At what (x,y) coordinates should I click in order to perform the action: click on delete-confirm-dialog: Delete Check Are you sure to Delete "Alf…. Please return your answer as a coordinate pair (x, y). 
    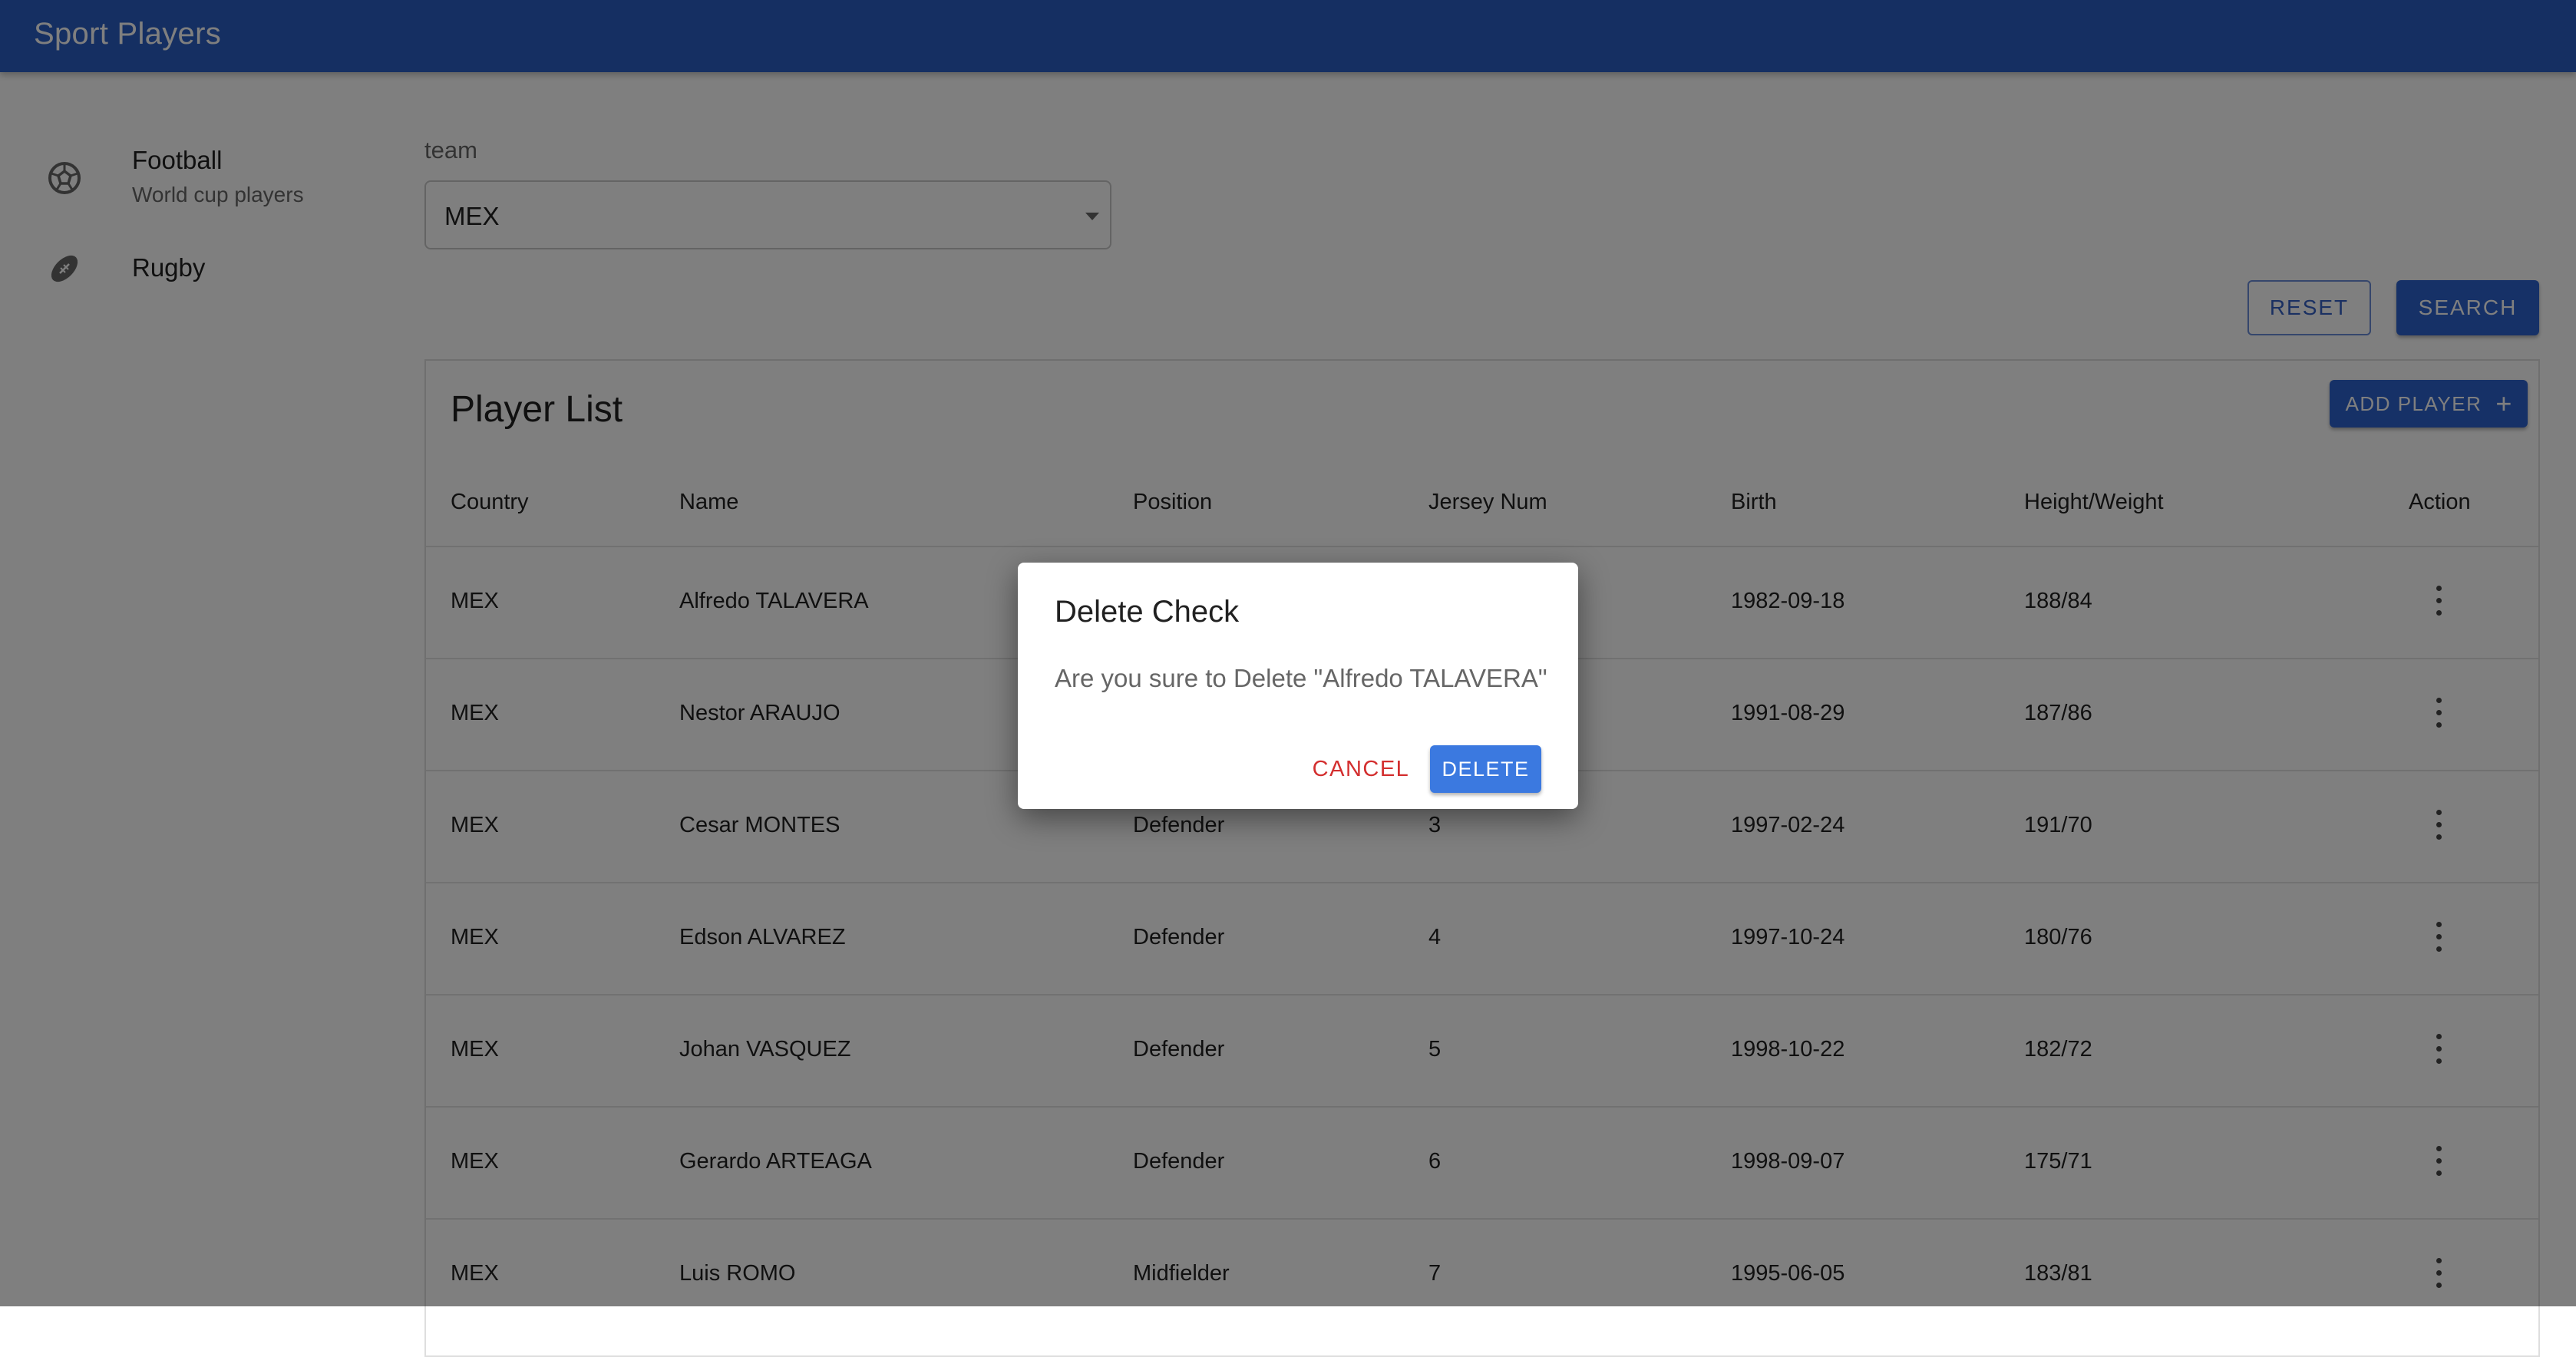
    Looking at the image, I should click on (1298, 686).